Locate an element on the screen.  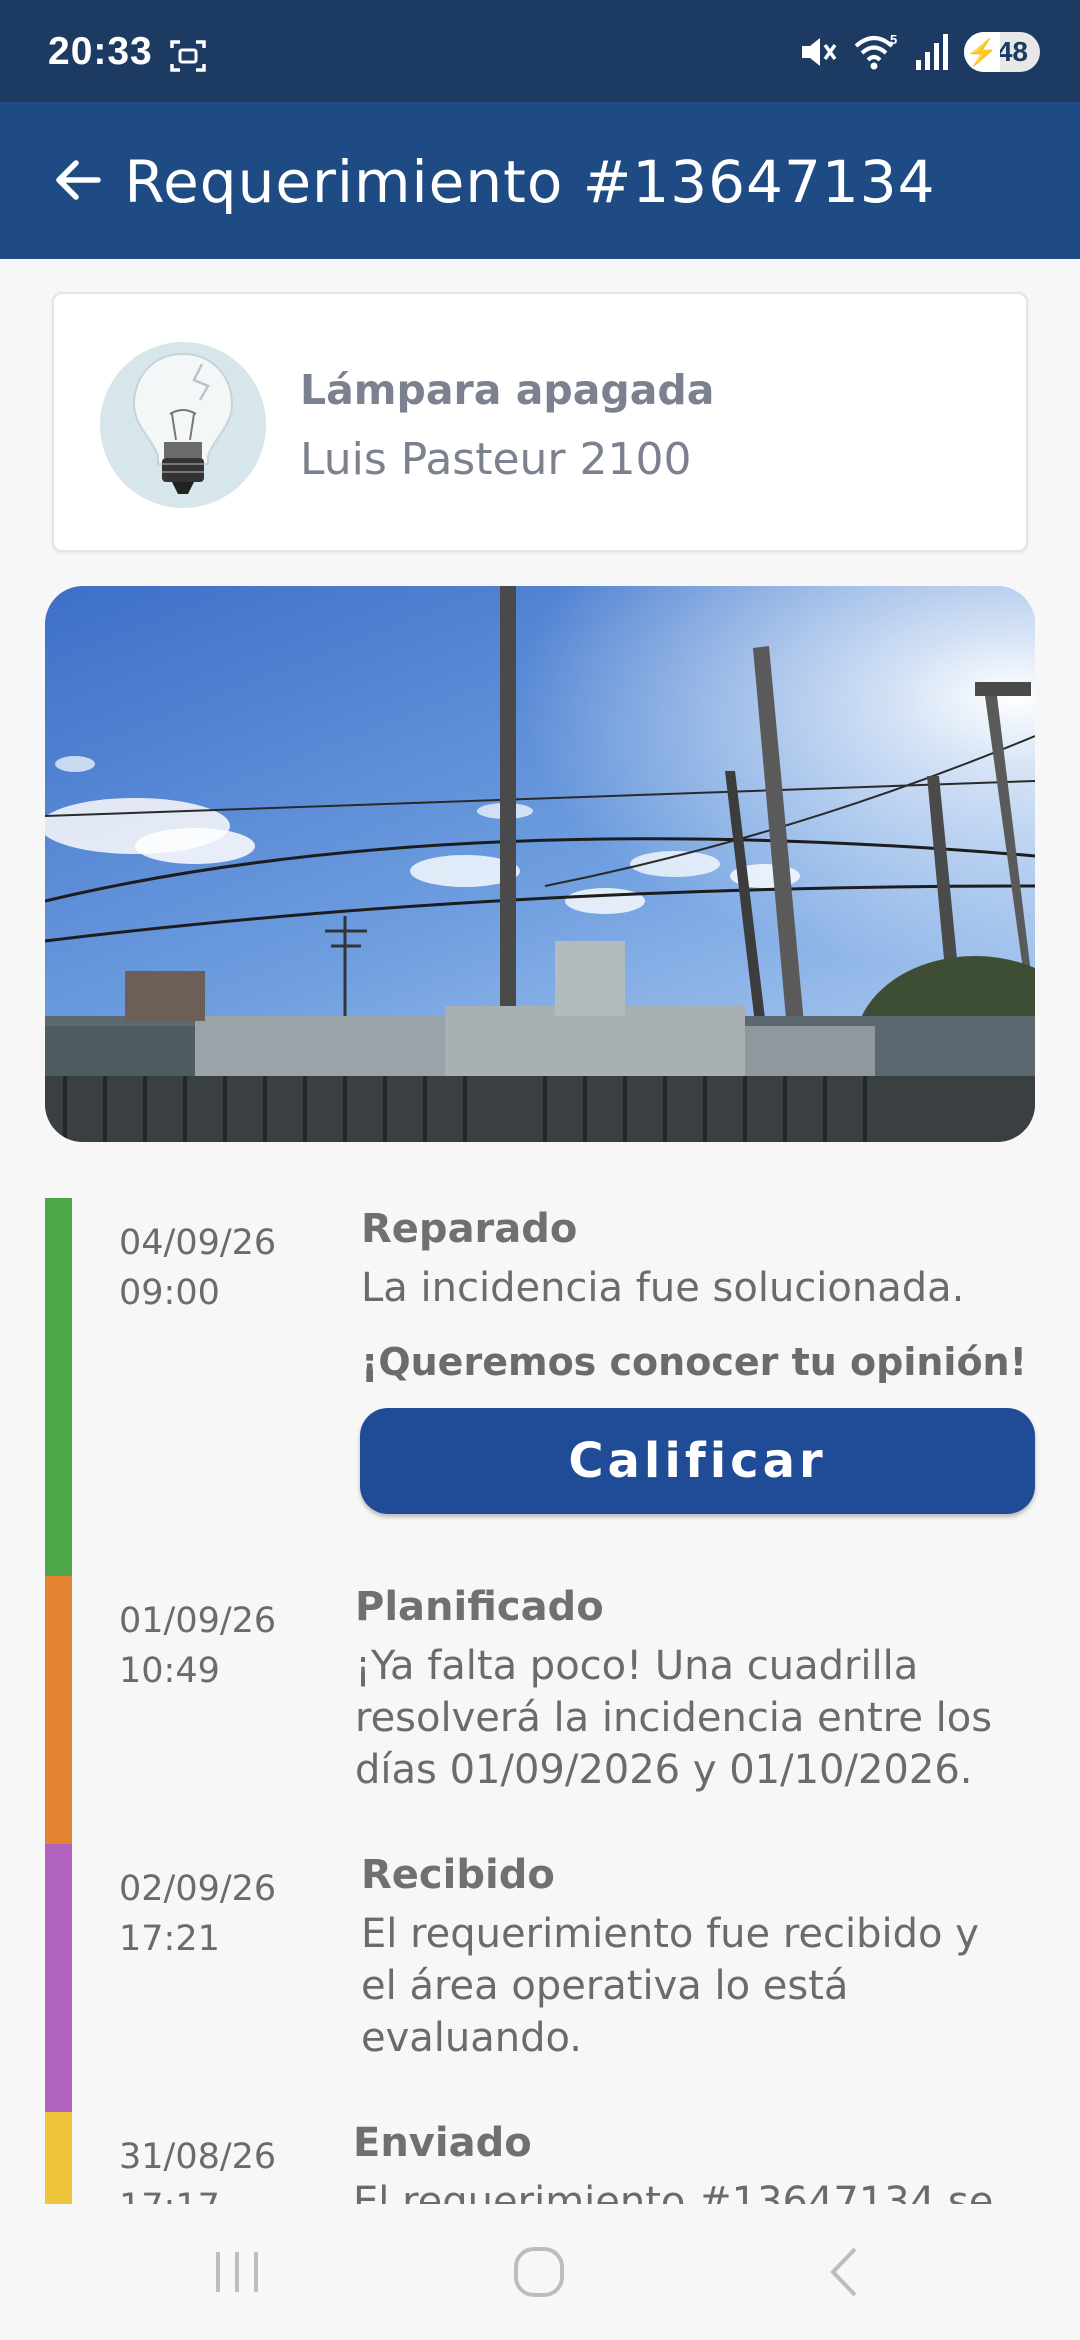
timeline-datetime: 31/08/26 17:17 is located at coordinates (197, 2168).